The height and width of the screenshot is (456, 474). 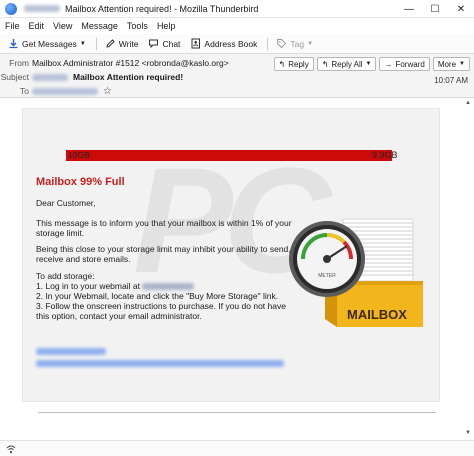 I want to click on maximize-button: ☐, so click(x=435, y=9).